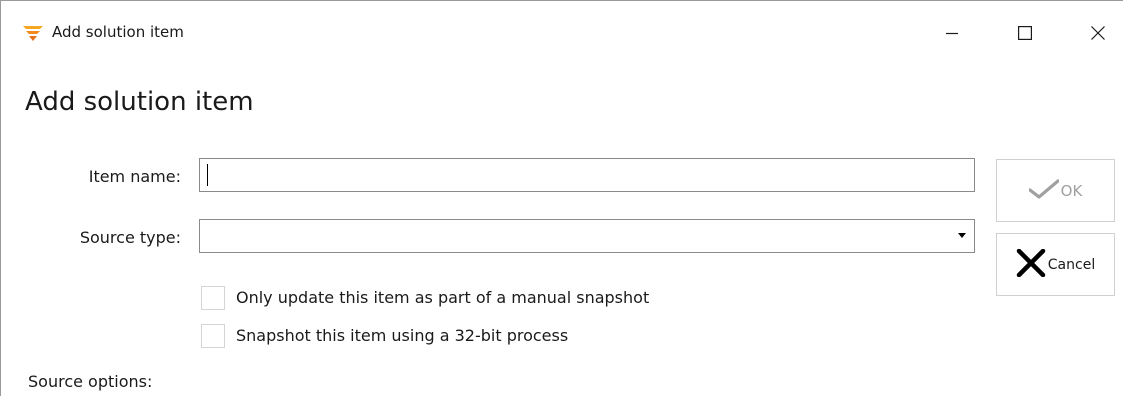  Describe the element at coordinates (962, 235) in the screenshot. I see `dropdown-arrow-icon` at that location.